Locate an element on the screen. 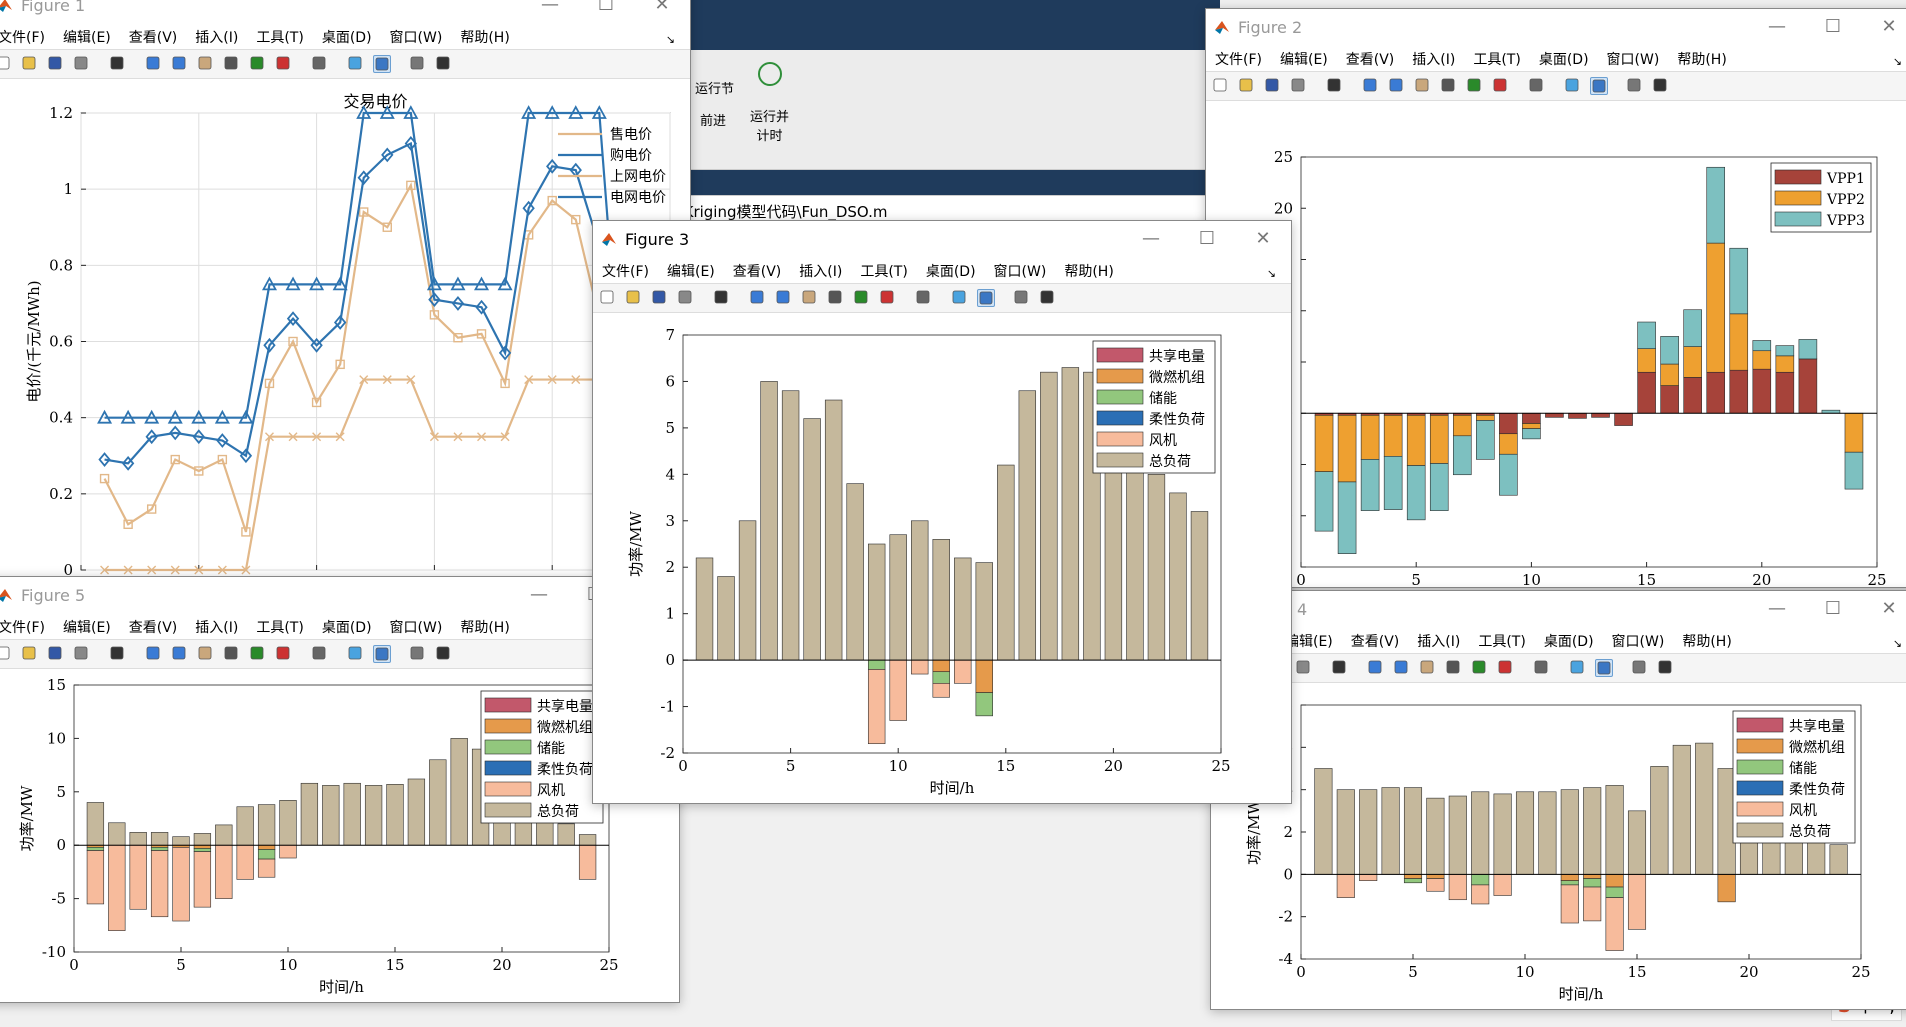 The image size is (1906, 1027). close-button: ✕ is located at coordinates (662, 11).